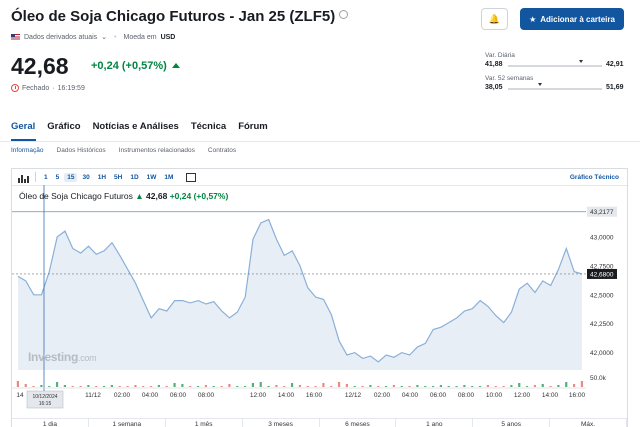 This screenshot has width=640, height=427. Describe the element at coordinates (204, 423) in the screenshot. I see `range-1-month: 1 mês` at that location.